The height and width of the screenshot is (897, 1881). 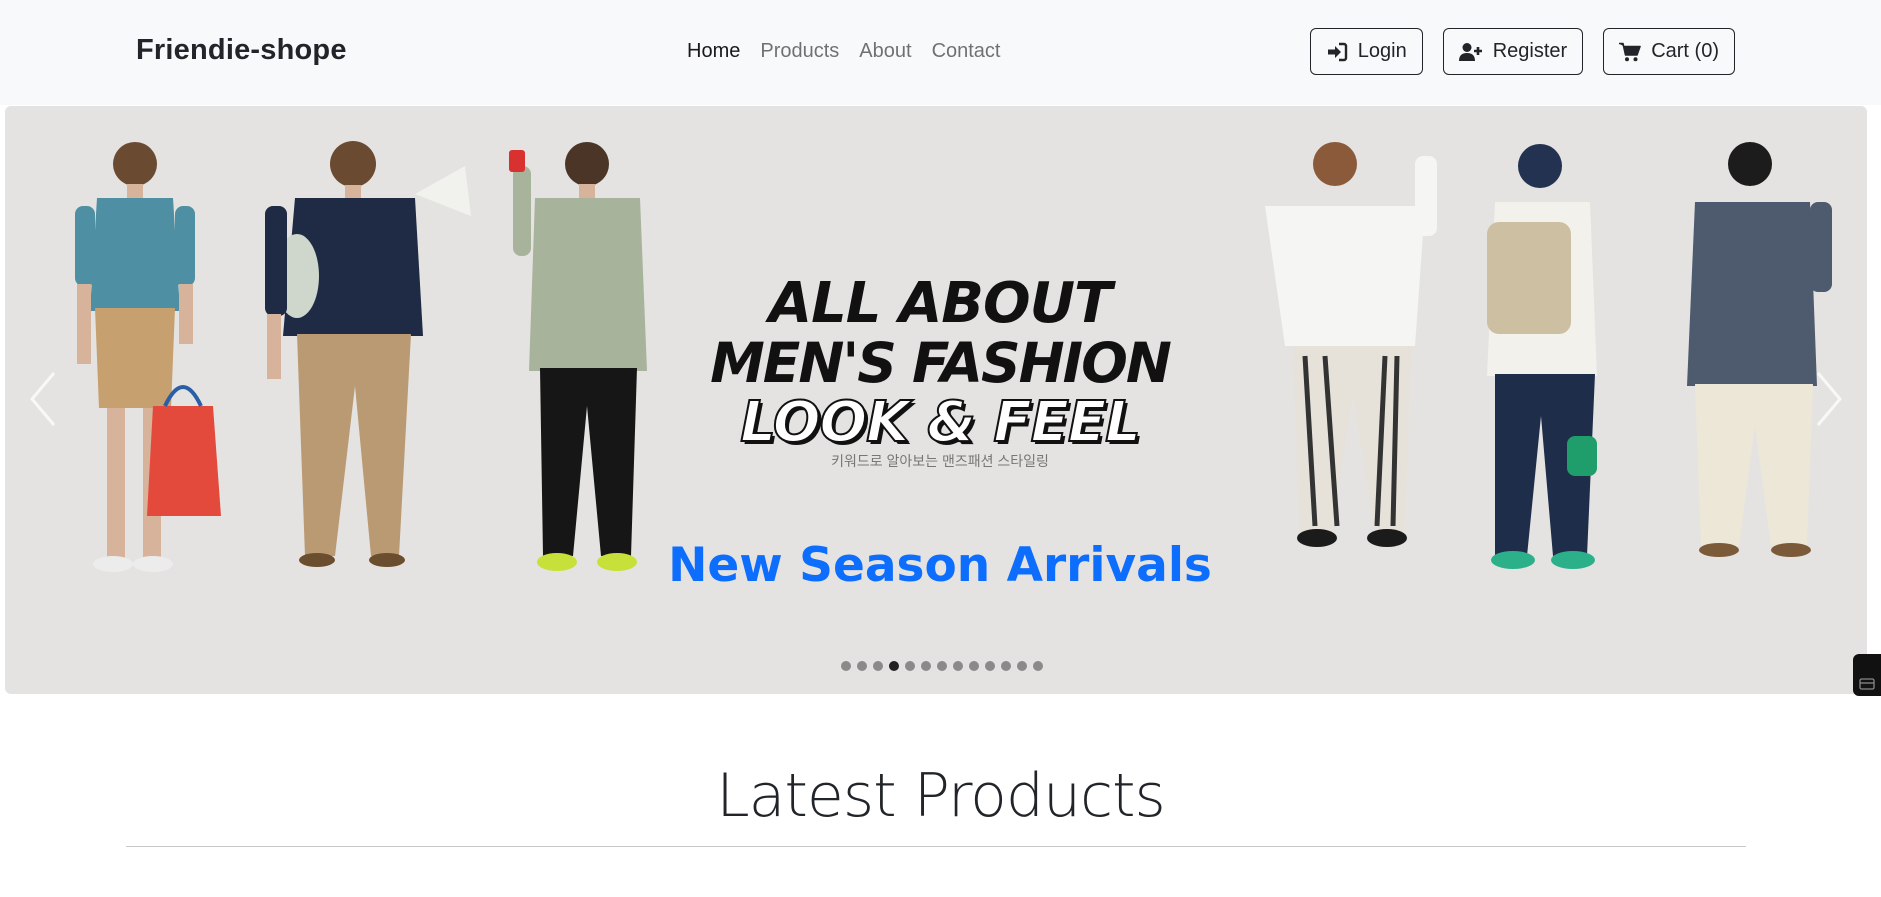 What do you see at coordinates (1337, 52) in the screenshot?
I see `sign-in-icon` at bounding box center [1337, 52].